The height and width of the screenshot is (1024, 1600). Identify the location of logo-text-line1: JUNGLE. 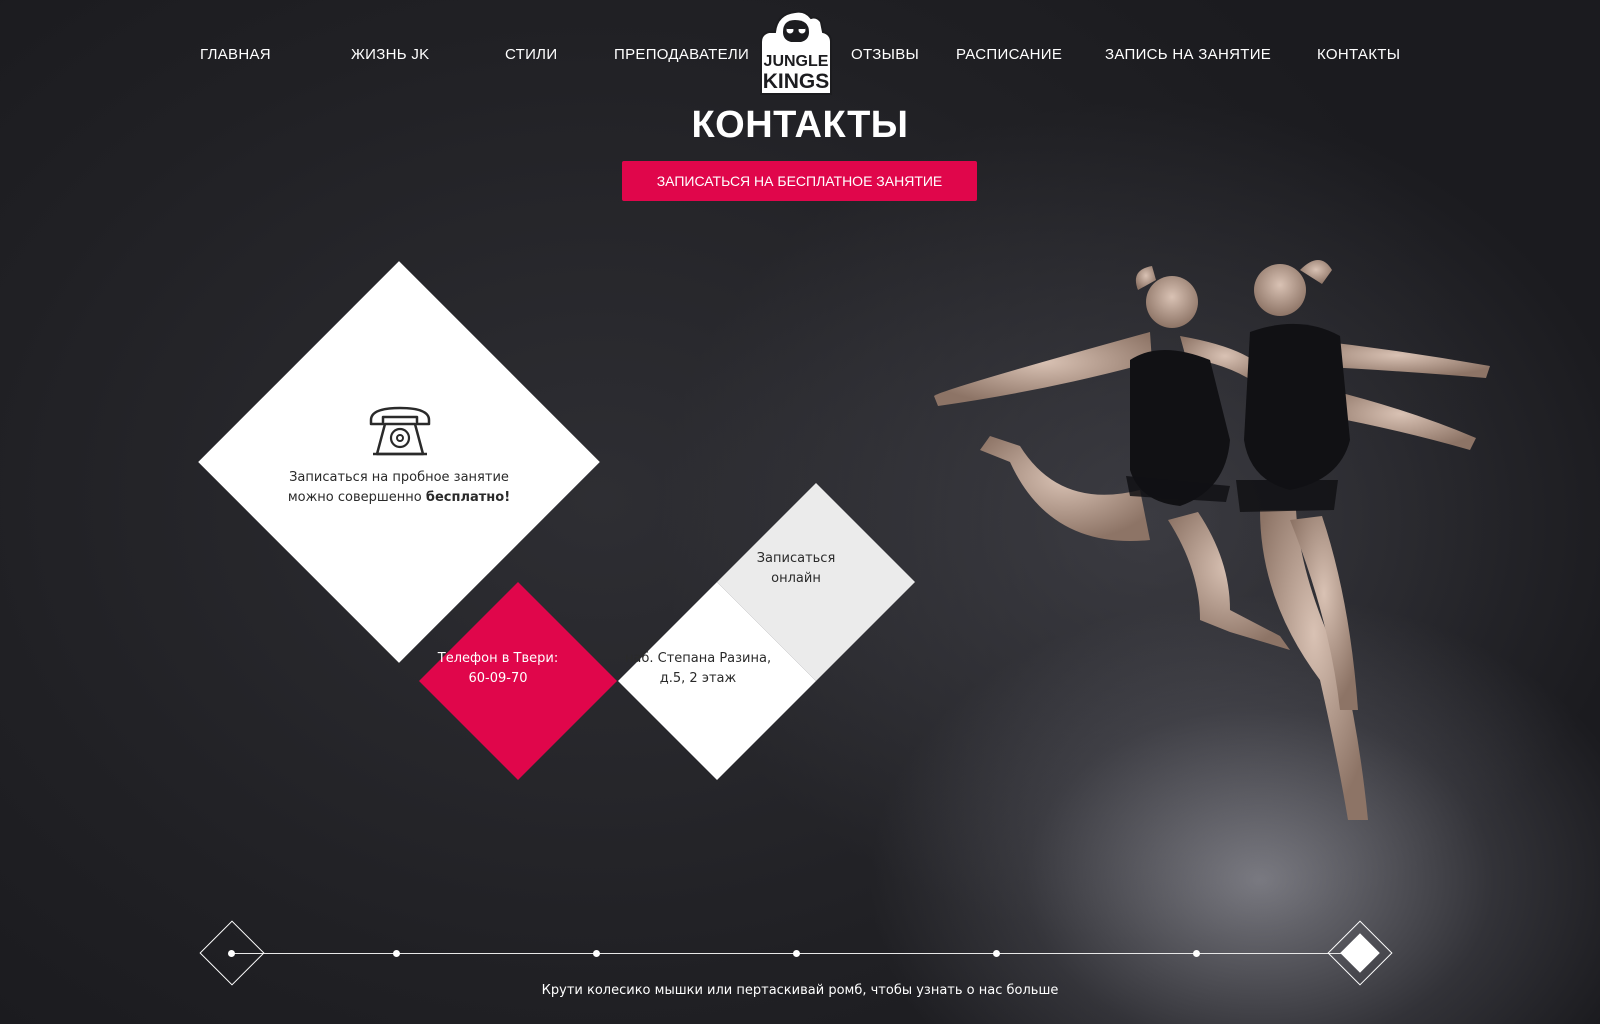
(796, 61).